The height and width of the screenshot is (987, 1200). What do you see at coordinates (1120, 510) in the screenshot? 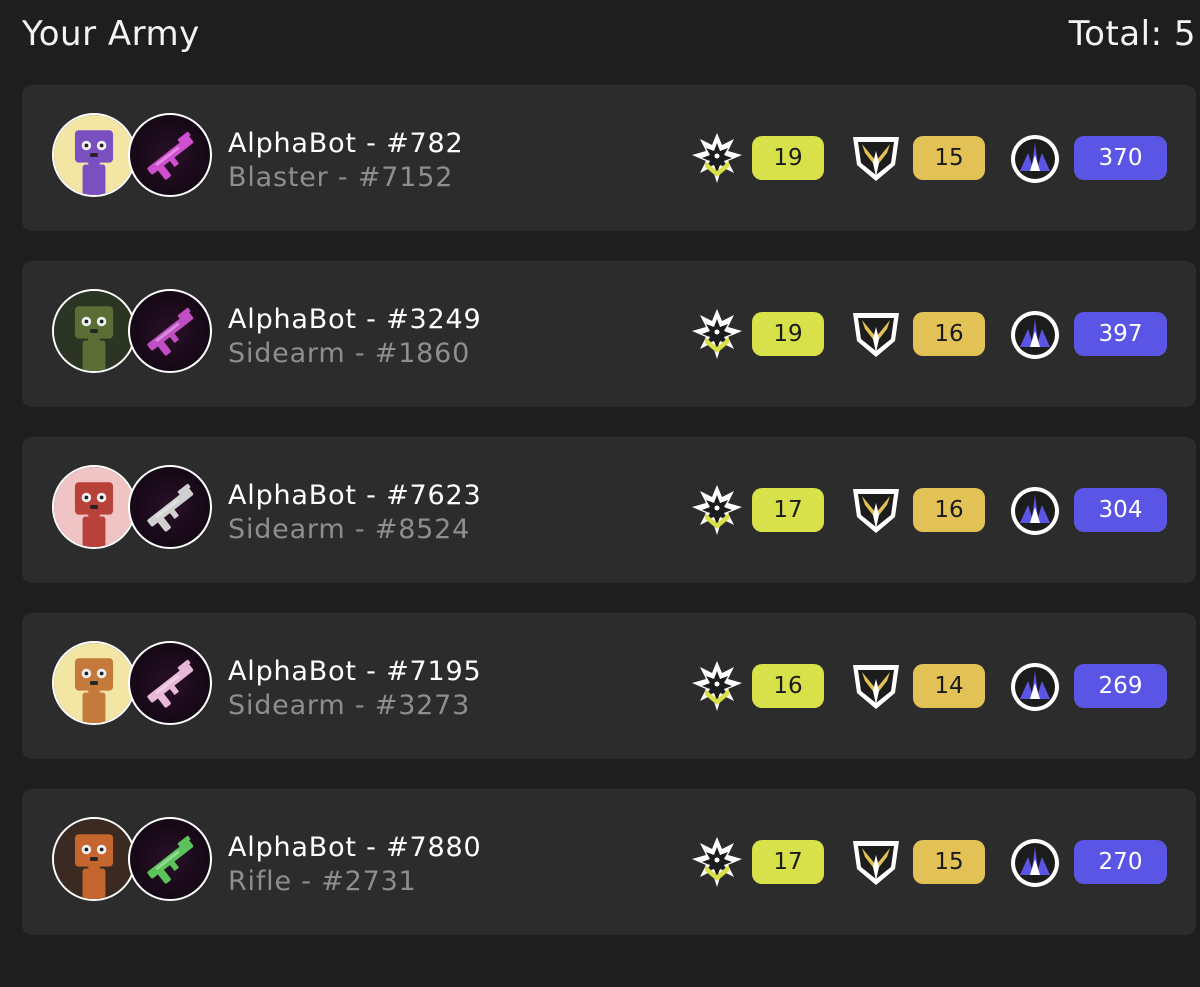
I see `power-value-badge: 304` at bounding box center [1120, 510].